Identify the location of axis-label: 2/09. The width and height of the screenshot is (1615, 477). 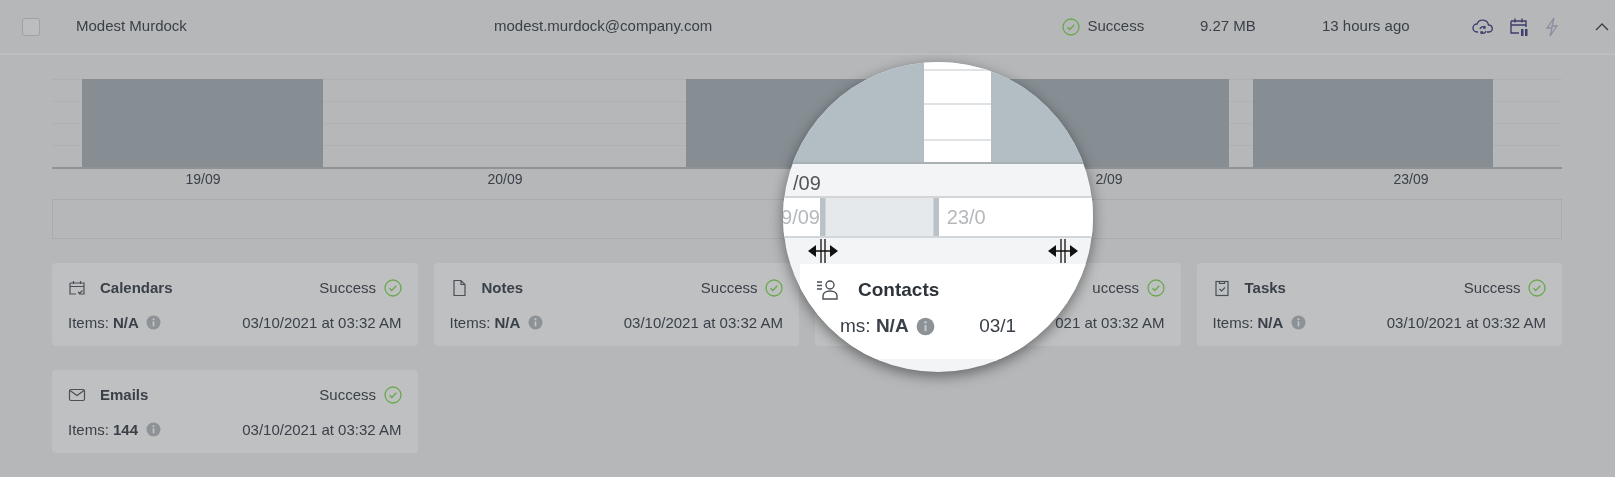
(1109, 179).